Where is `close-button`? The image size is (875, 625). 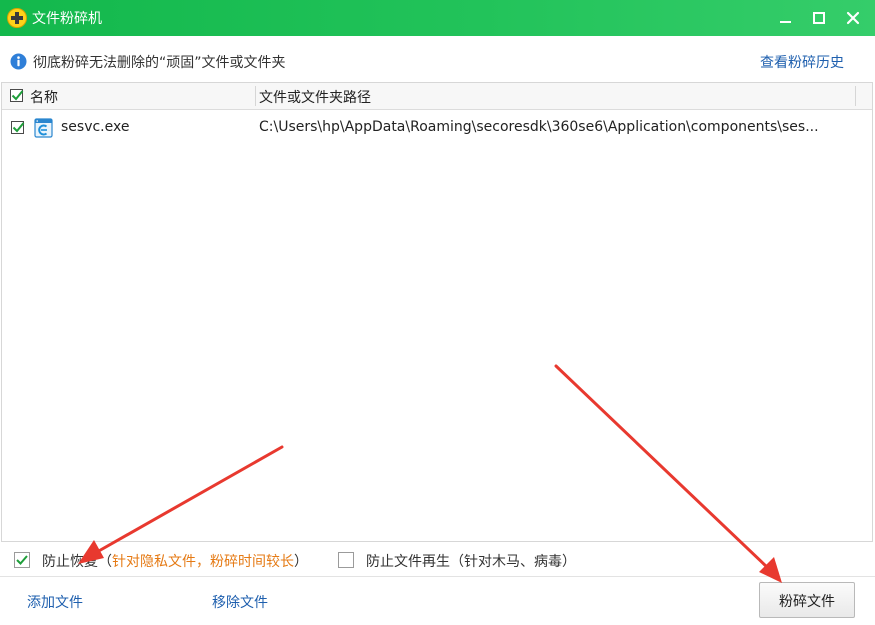 close-button is located at coordinates (853, 18).